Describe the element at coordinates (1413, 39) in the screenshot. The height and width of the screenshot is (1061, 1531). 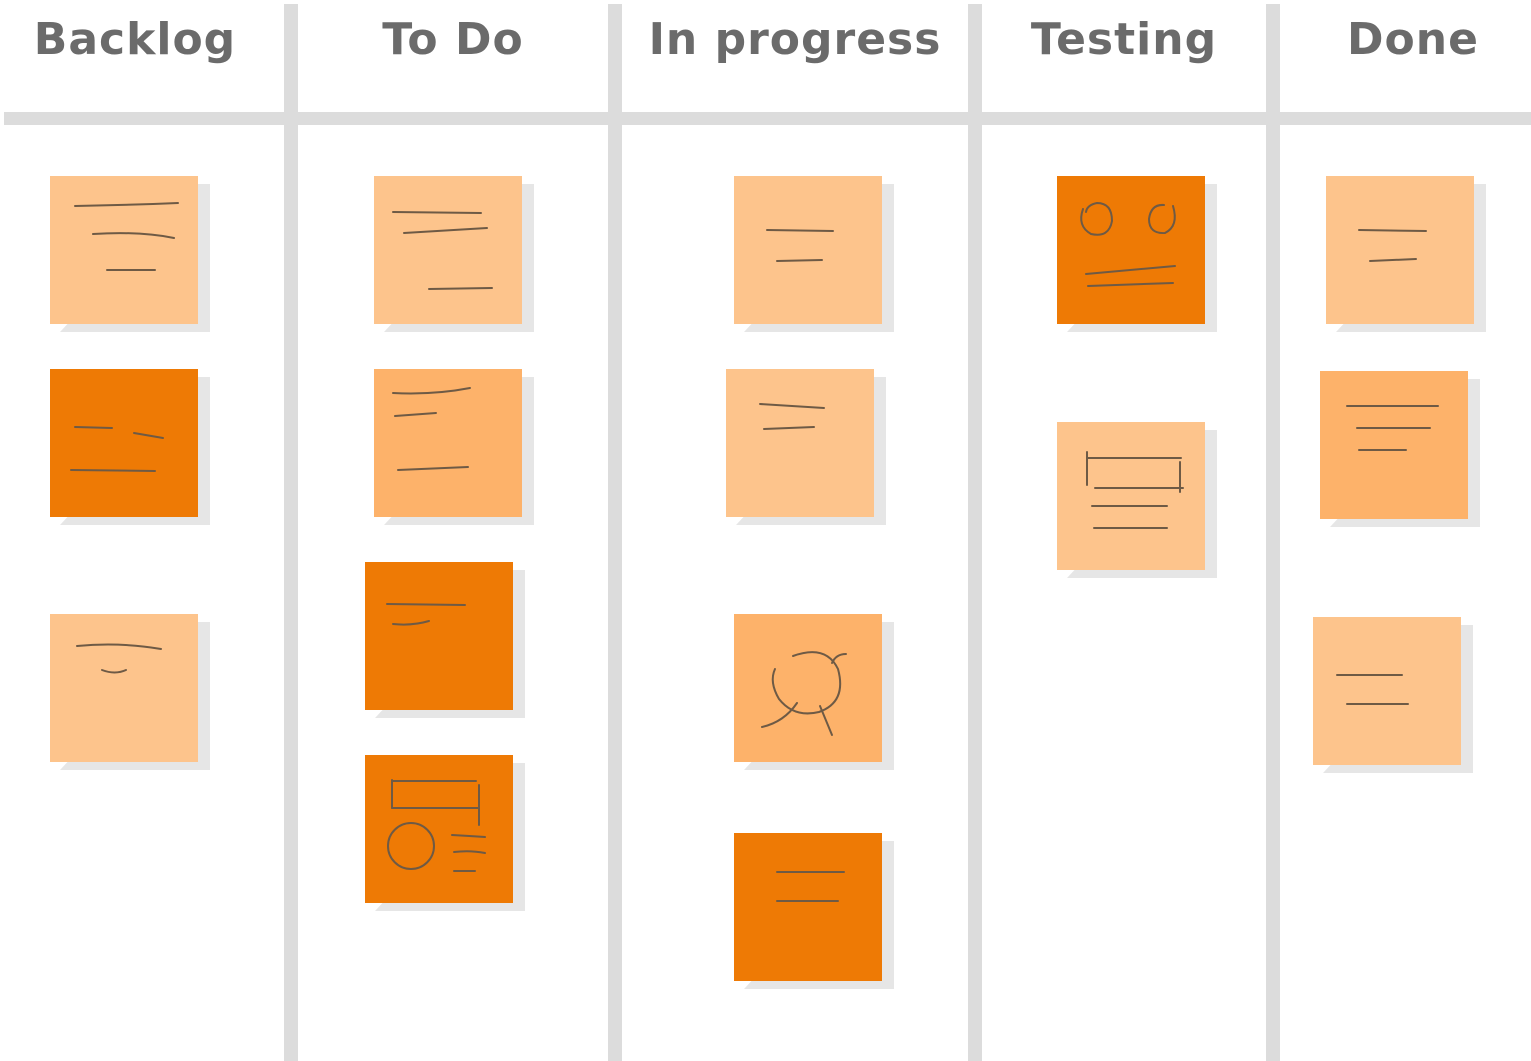
I see `column-title-done: Done` at that location.